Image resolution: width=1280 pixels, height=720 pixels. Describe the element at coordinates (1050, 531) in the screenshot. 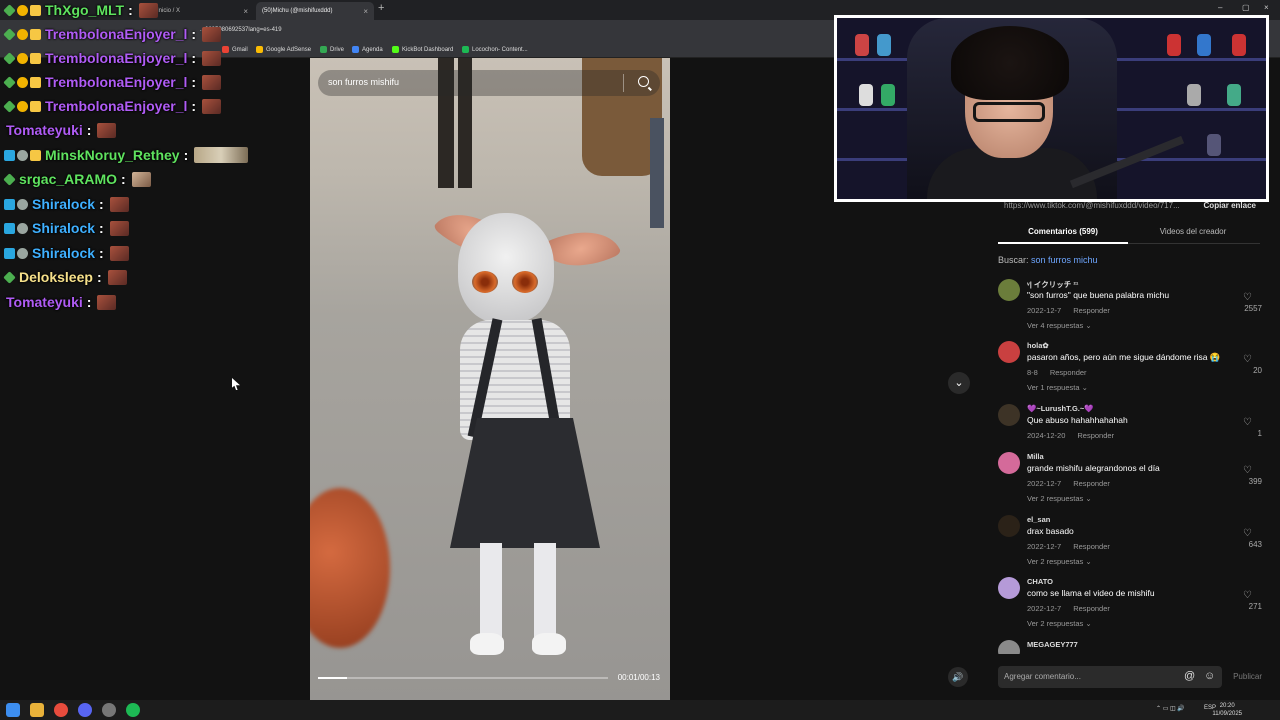

I see `comment-text: drax basado` at that location.